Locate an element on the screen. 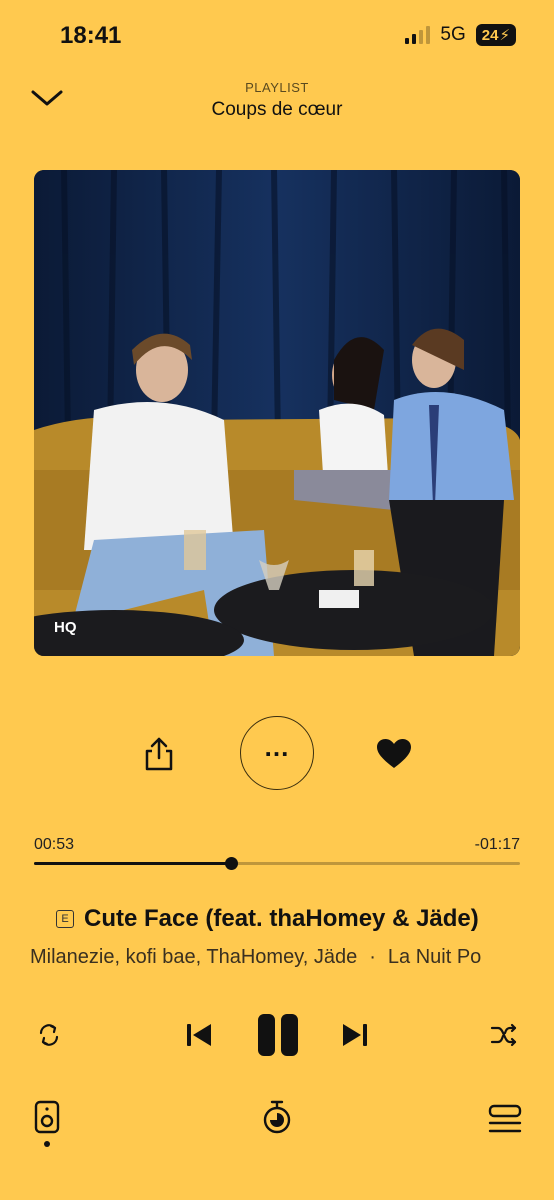 The image size is (554, 1200). header: PLAYLIST Coups de cœur is located at coordinates (277, 100).